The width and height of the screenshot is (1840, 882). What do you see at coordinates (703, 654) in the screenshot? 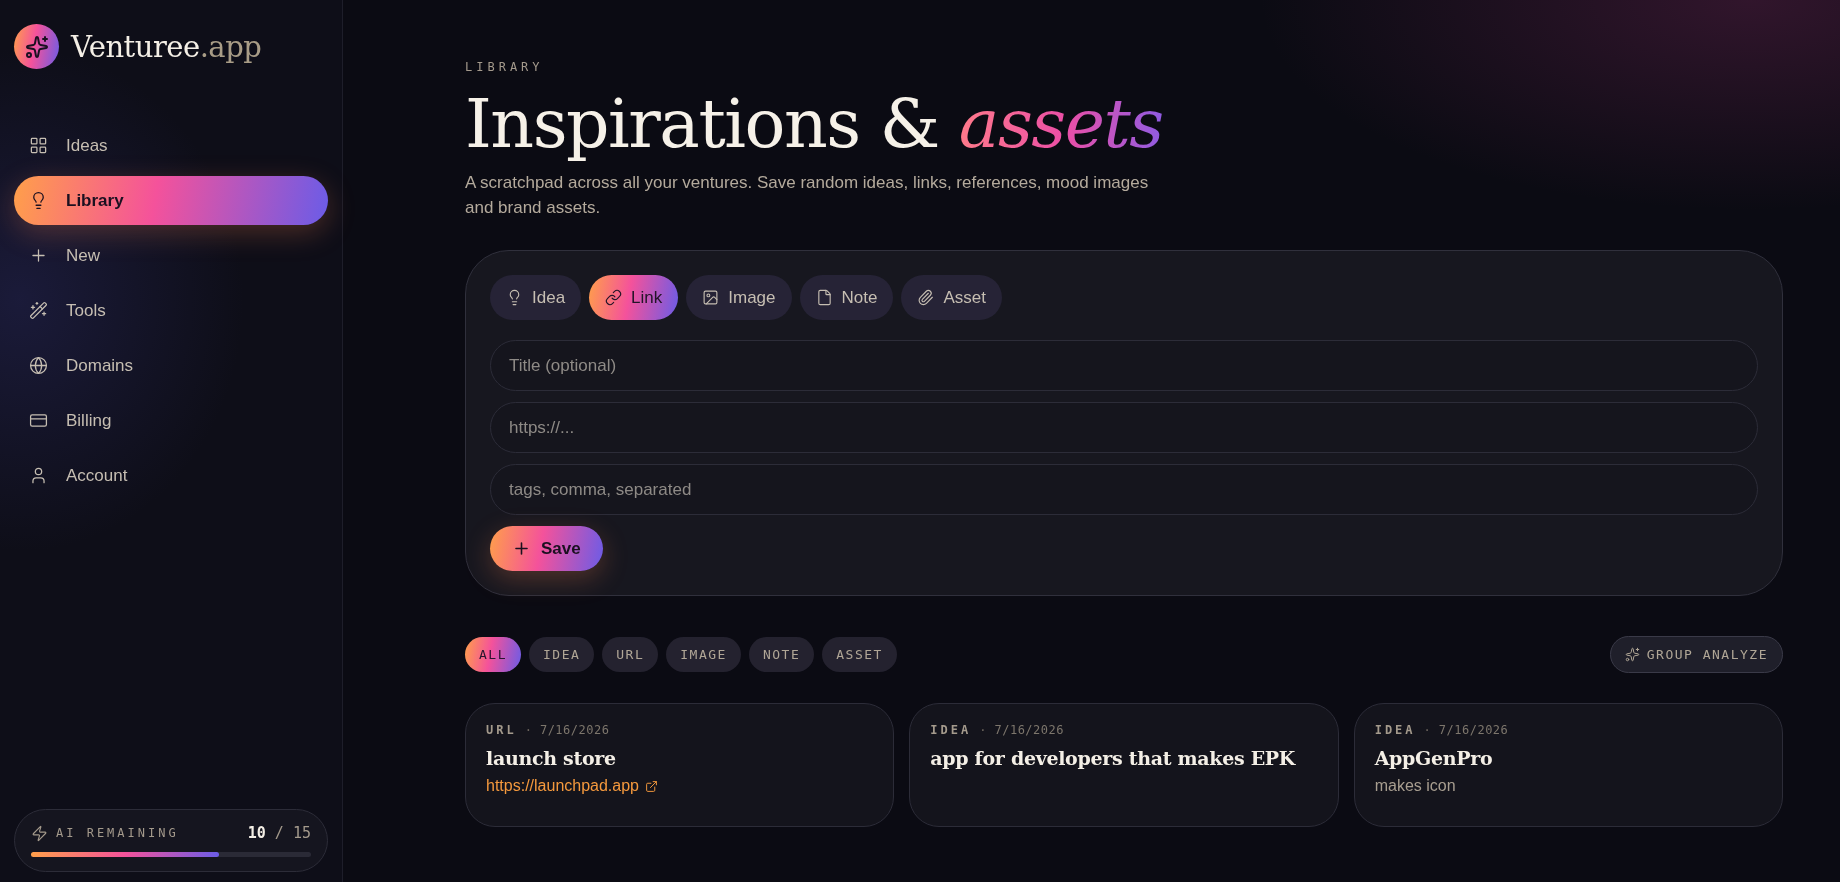
I see `filter-chip: IMAGE` at bounding box center [703, 654].